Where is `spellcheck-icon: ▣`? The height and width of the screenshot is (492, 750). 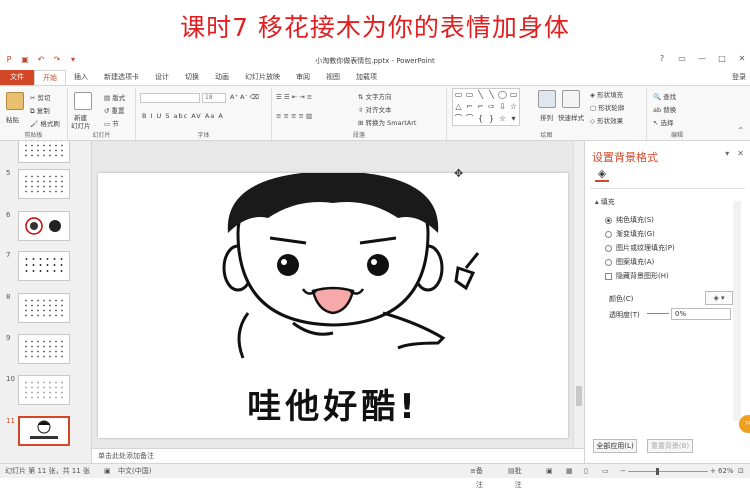
spellcheck-icon: ▣ is located at coordinates (107, 471).